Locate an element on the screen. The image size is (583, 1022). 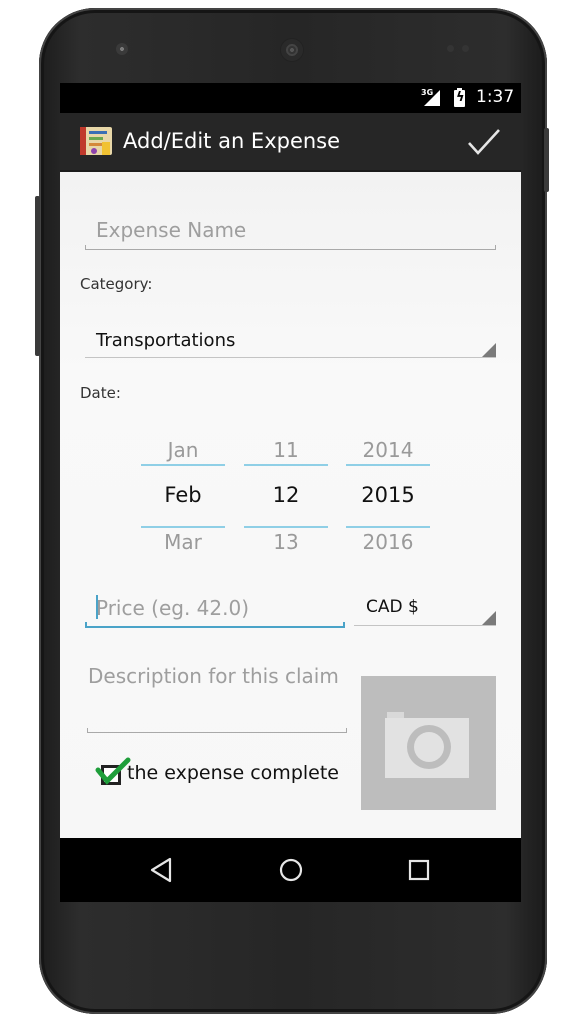
year-current: 2015 is located at coordinates (388, 495).